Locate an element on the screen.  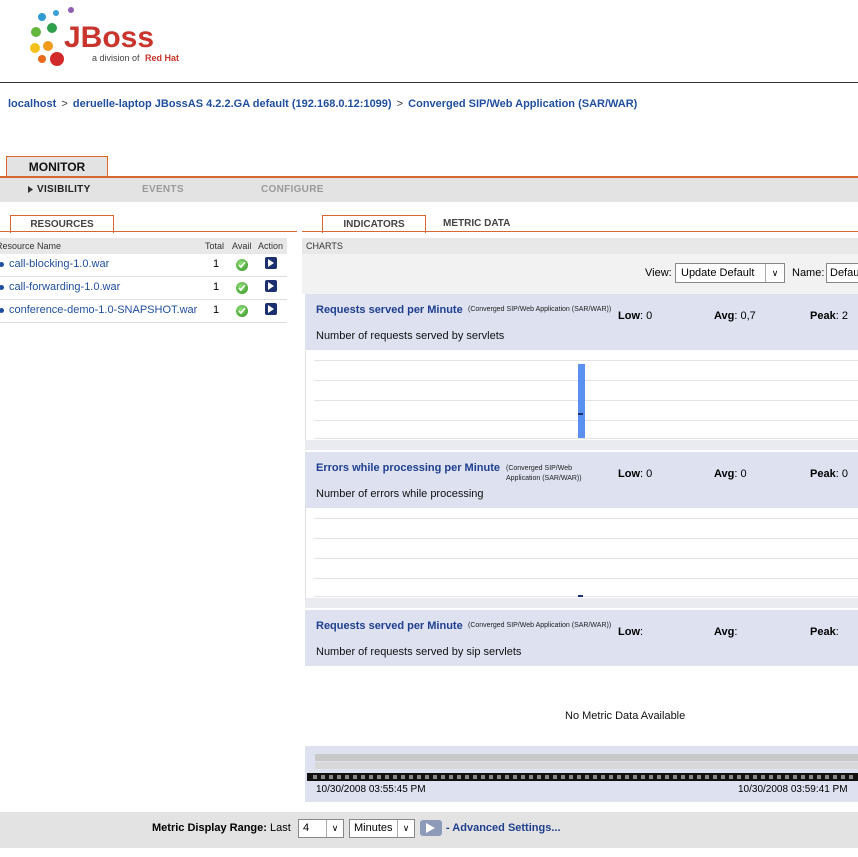
resource-link: call-forwarding-1.0.war is located at coordinates (64, 287).